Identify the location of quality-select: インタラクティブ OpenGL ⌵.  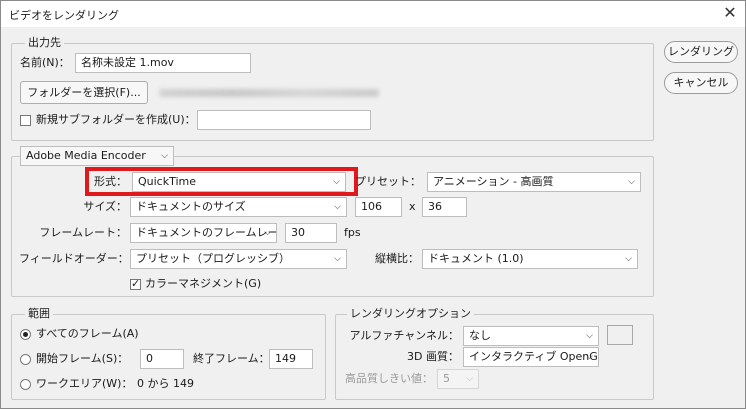
(531, 357).